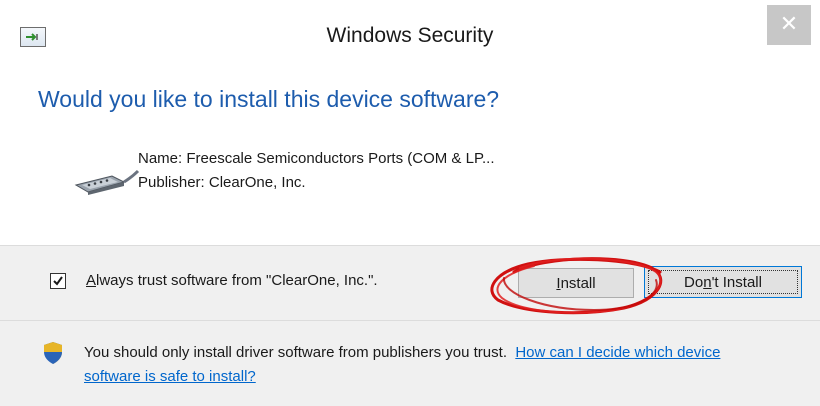 The height and width of the screenshot is (406, 820). Describe the element at coordinates (410, 320) in the screenshot. I see `footer-separator` at that location.